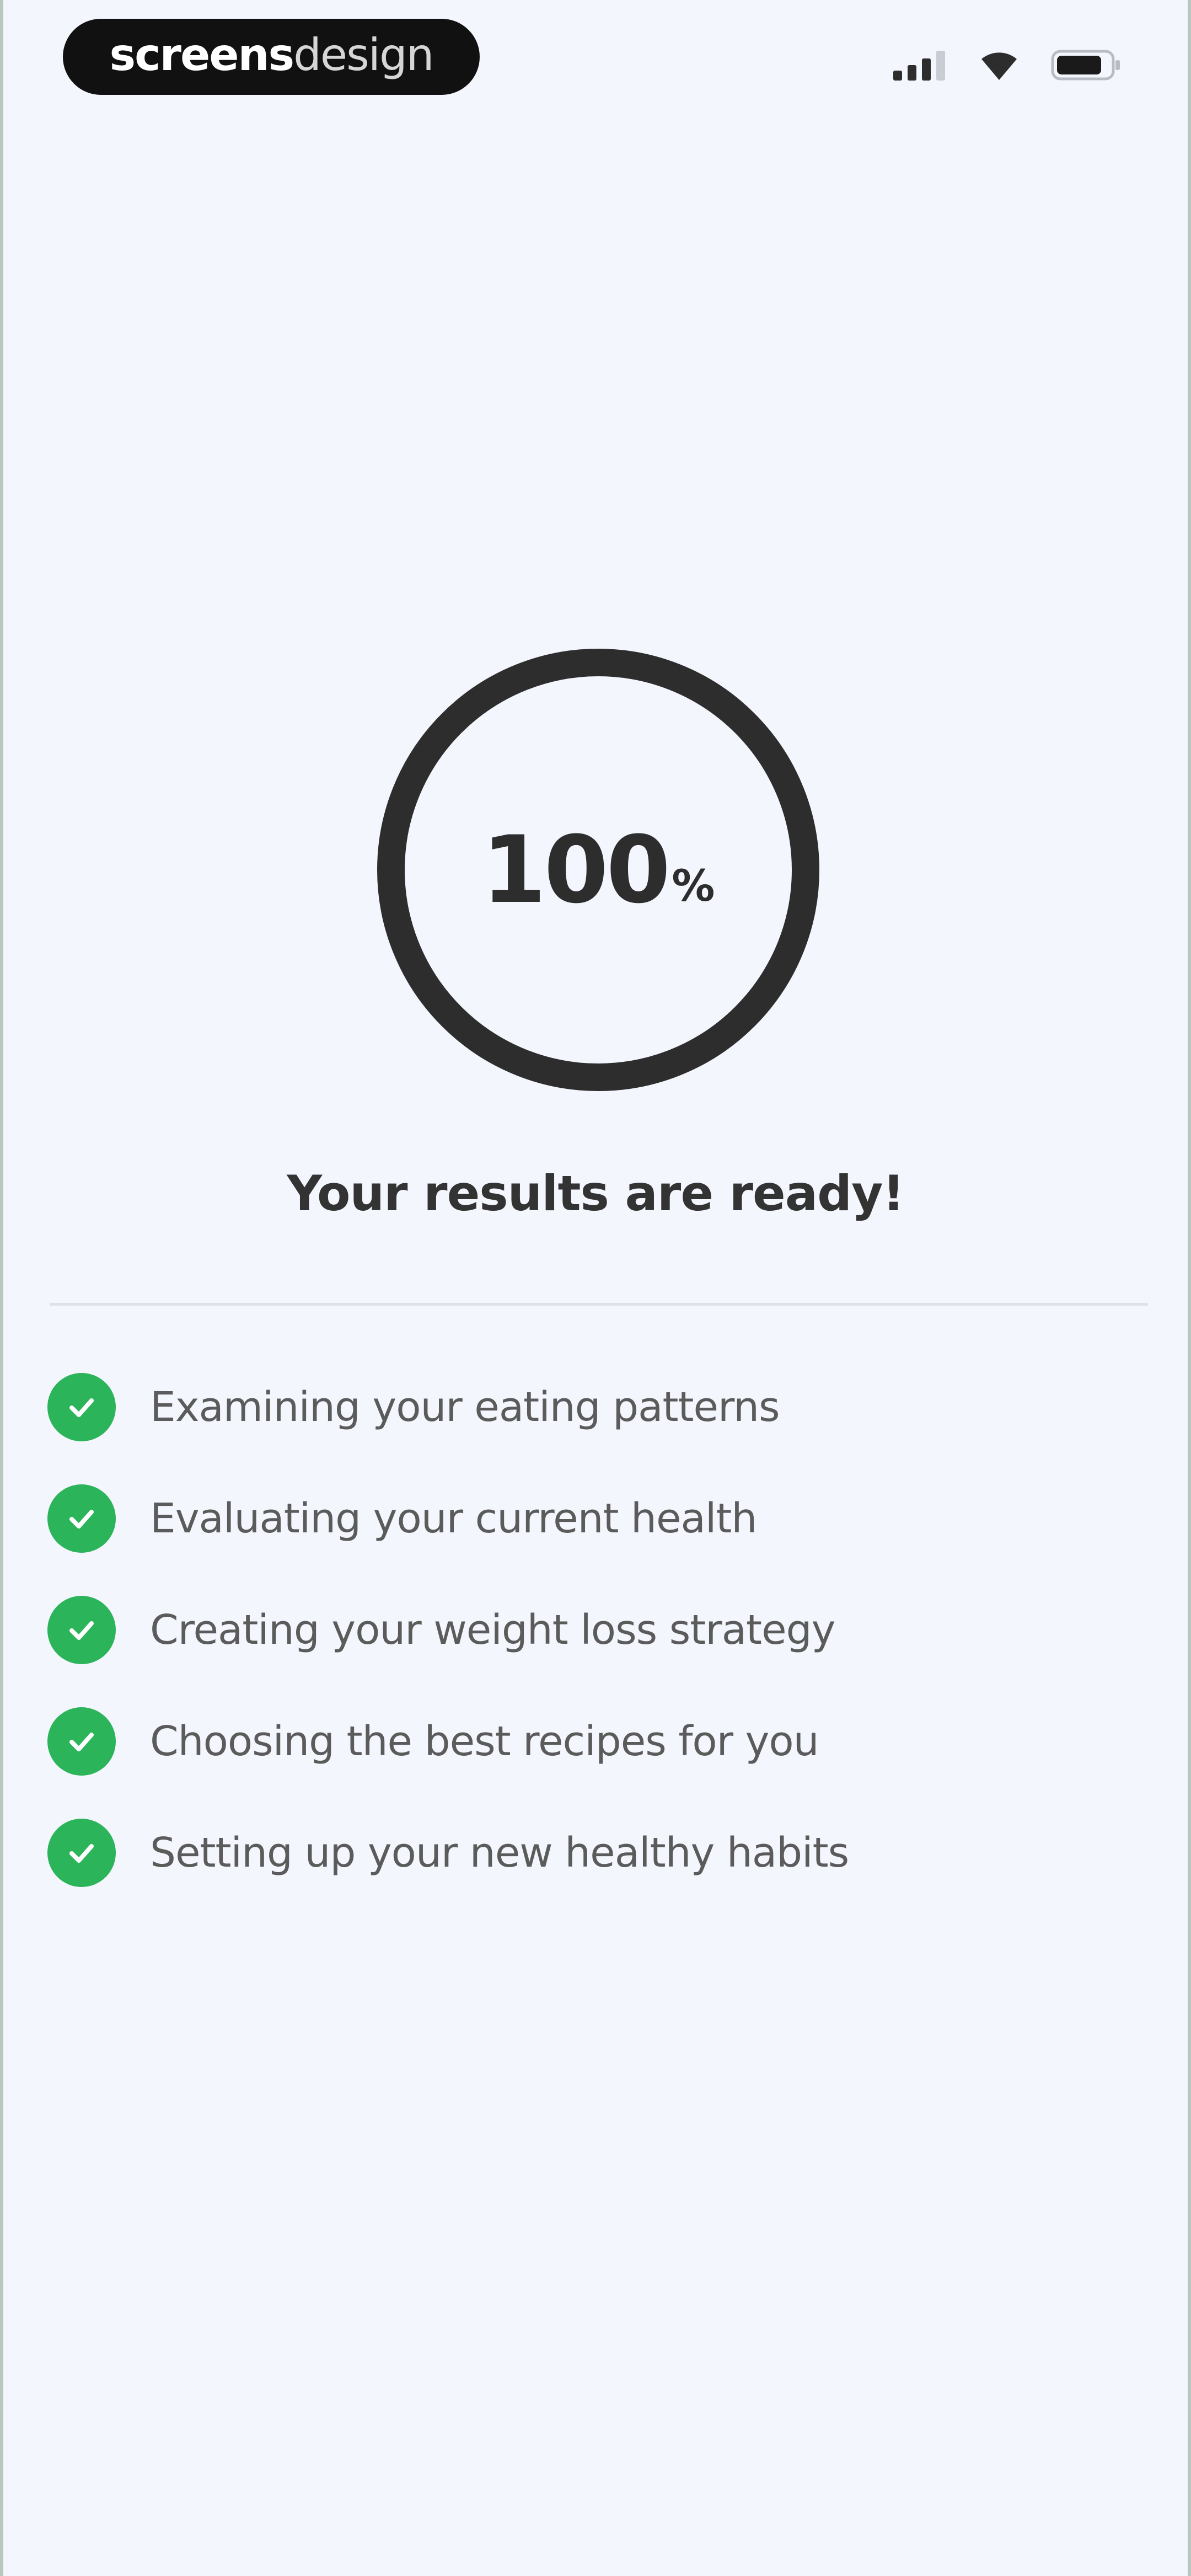  I want to click on step-label: Setting up your new healthy habits, so click(500, 1853).